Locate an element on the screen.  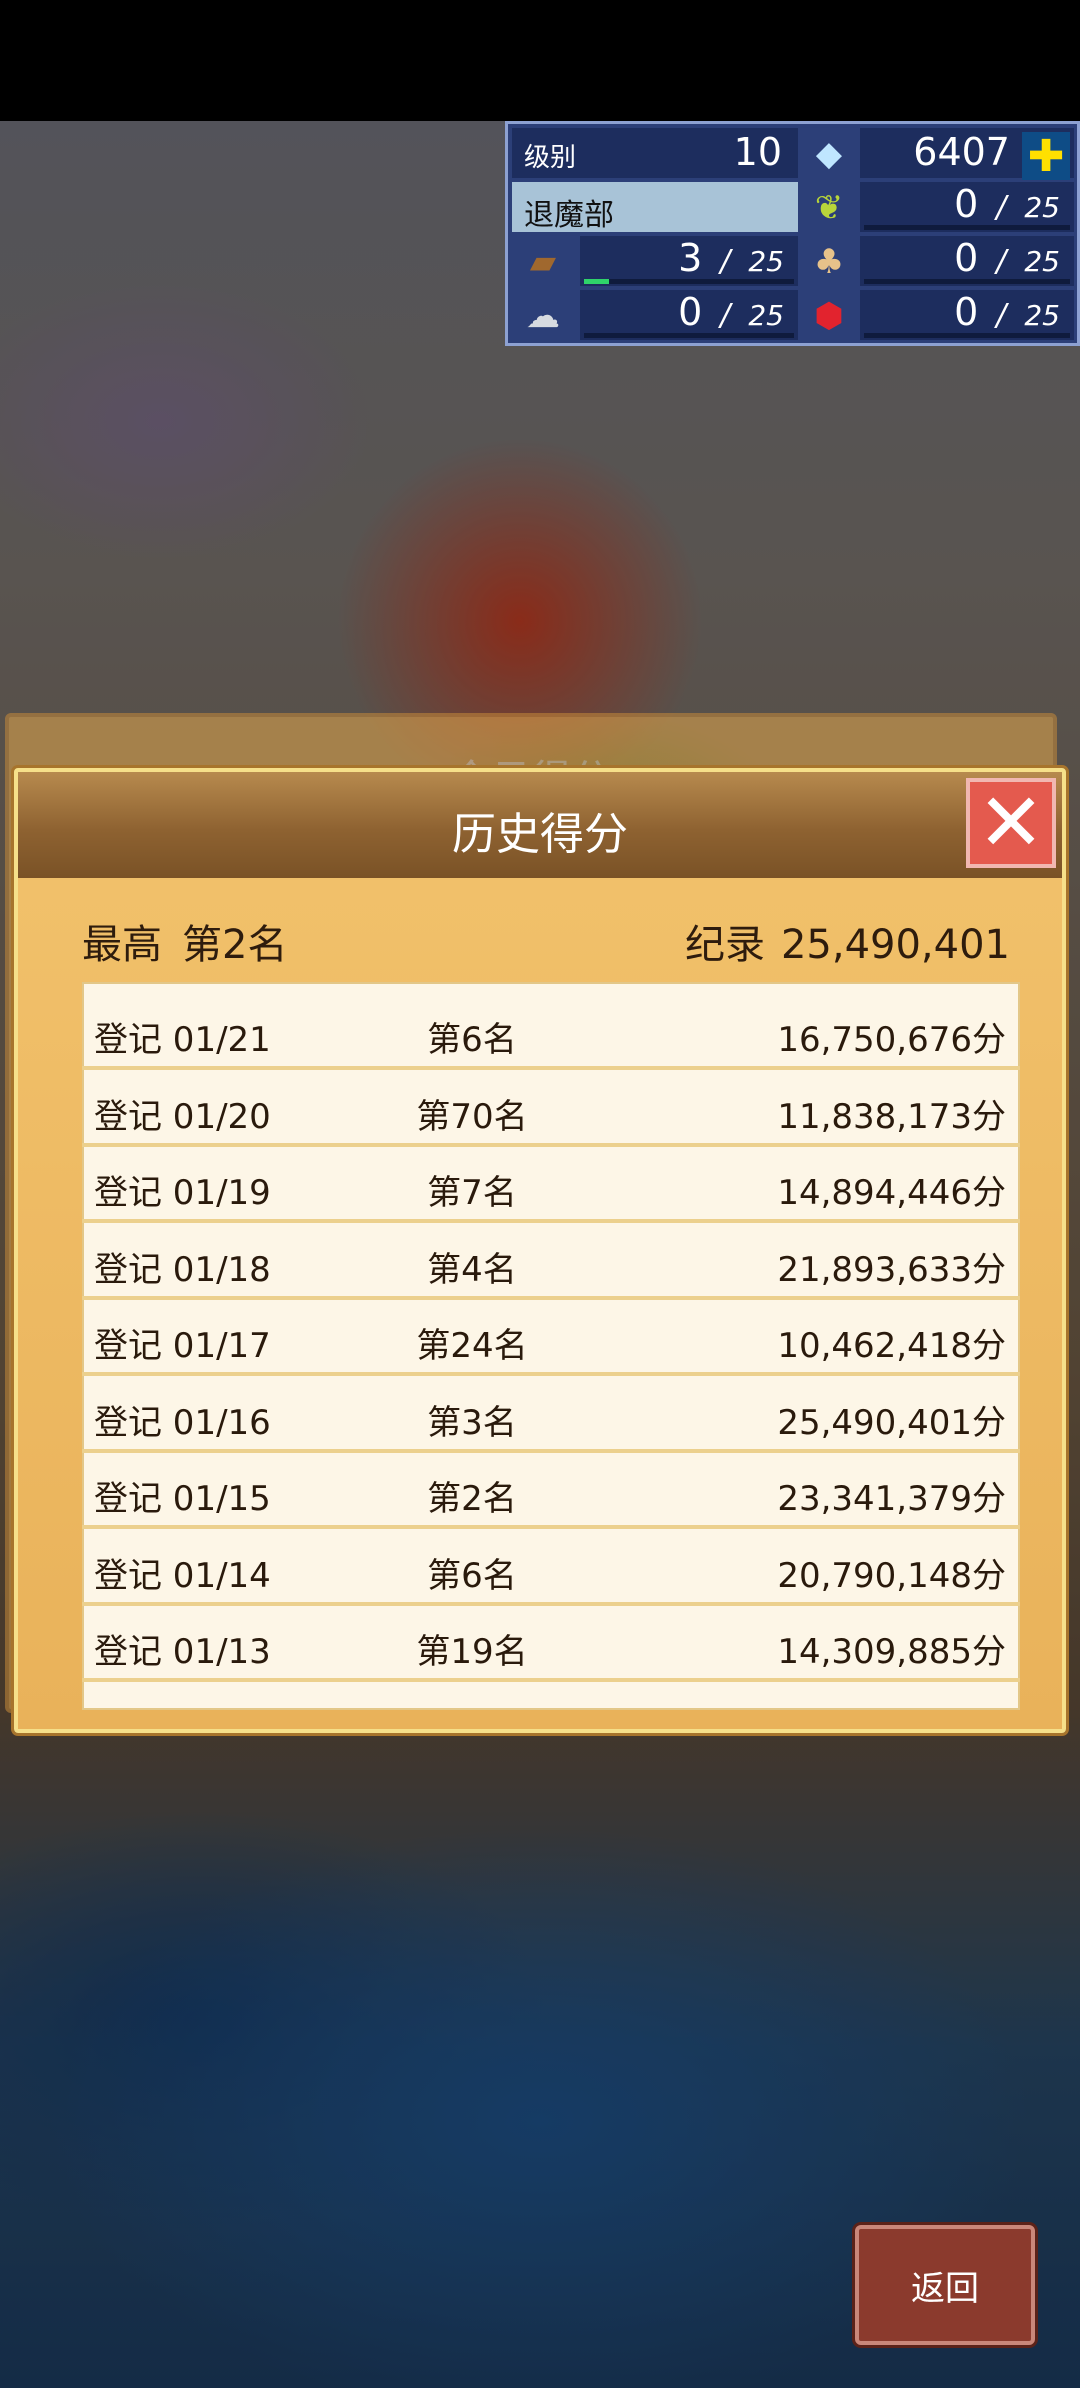
close-icon: ✕ is located at coordinates (1011, 822).